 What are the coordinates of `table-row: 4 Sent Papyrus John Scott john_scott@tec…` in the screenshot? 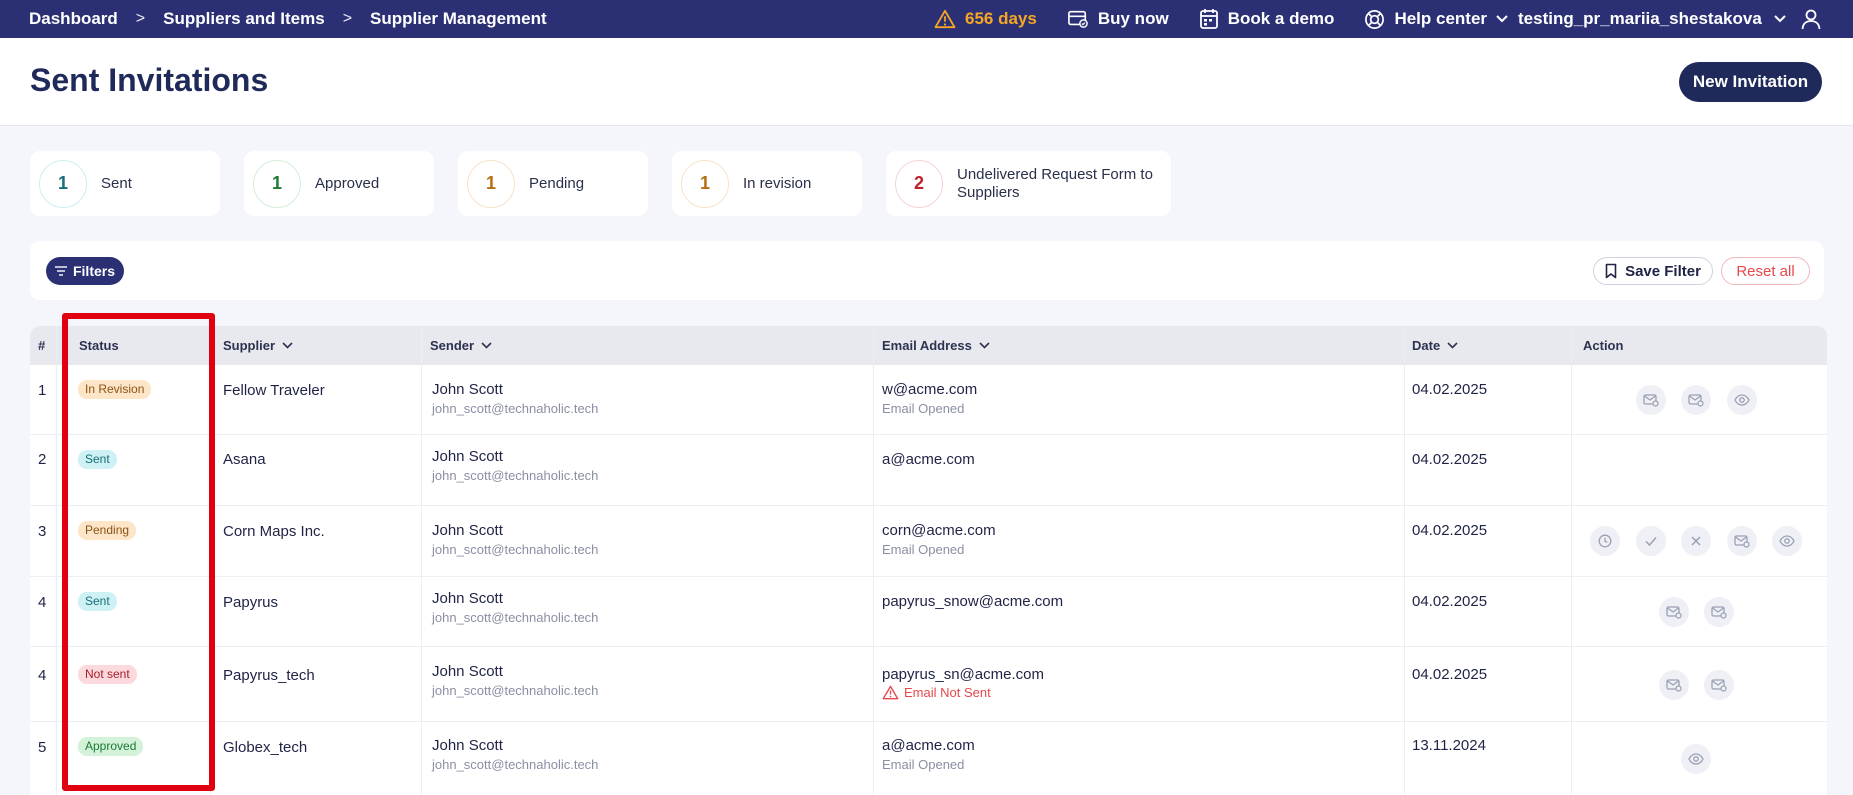 It's located at (928, 612).